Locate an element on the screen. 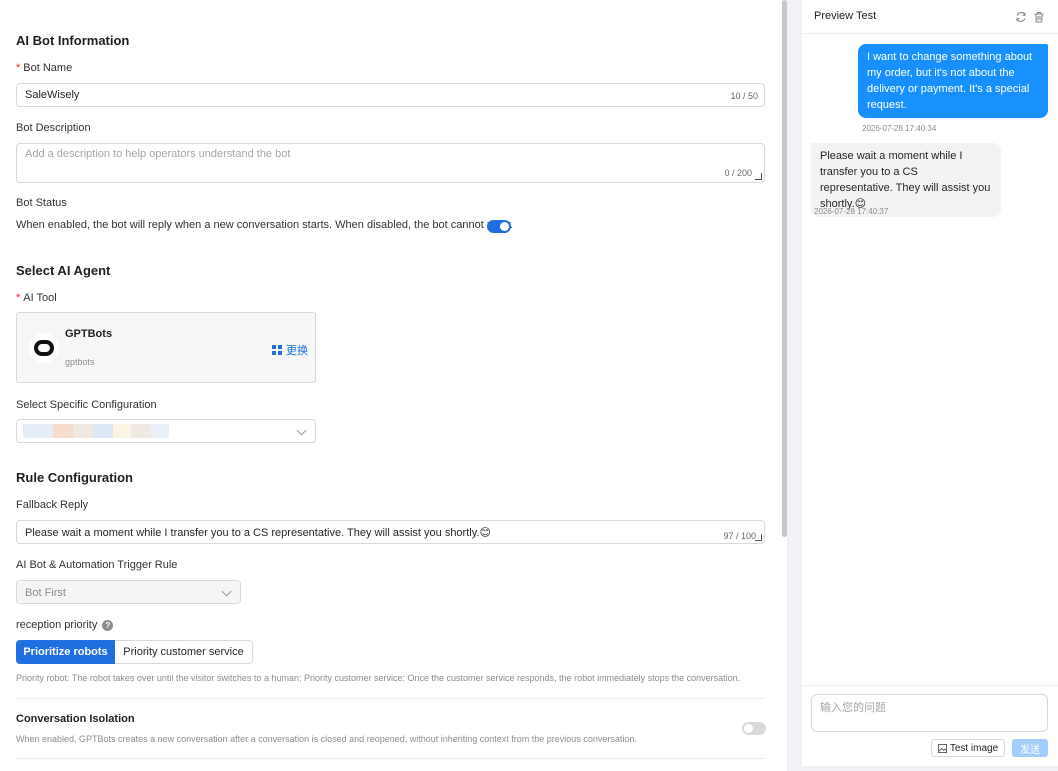 This screenshot has height=771, width=1058. bot-description-counter: 0 / 200 is located at coordinates (738, 173).